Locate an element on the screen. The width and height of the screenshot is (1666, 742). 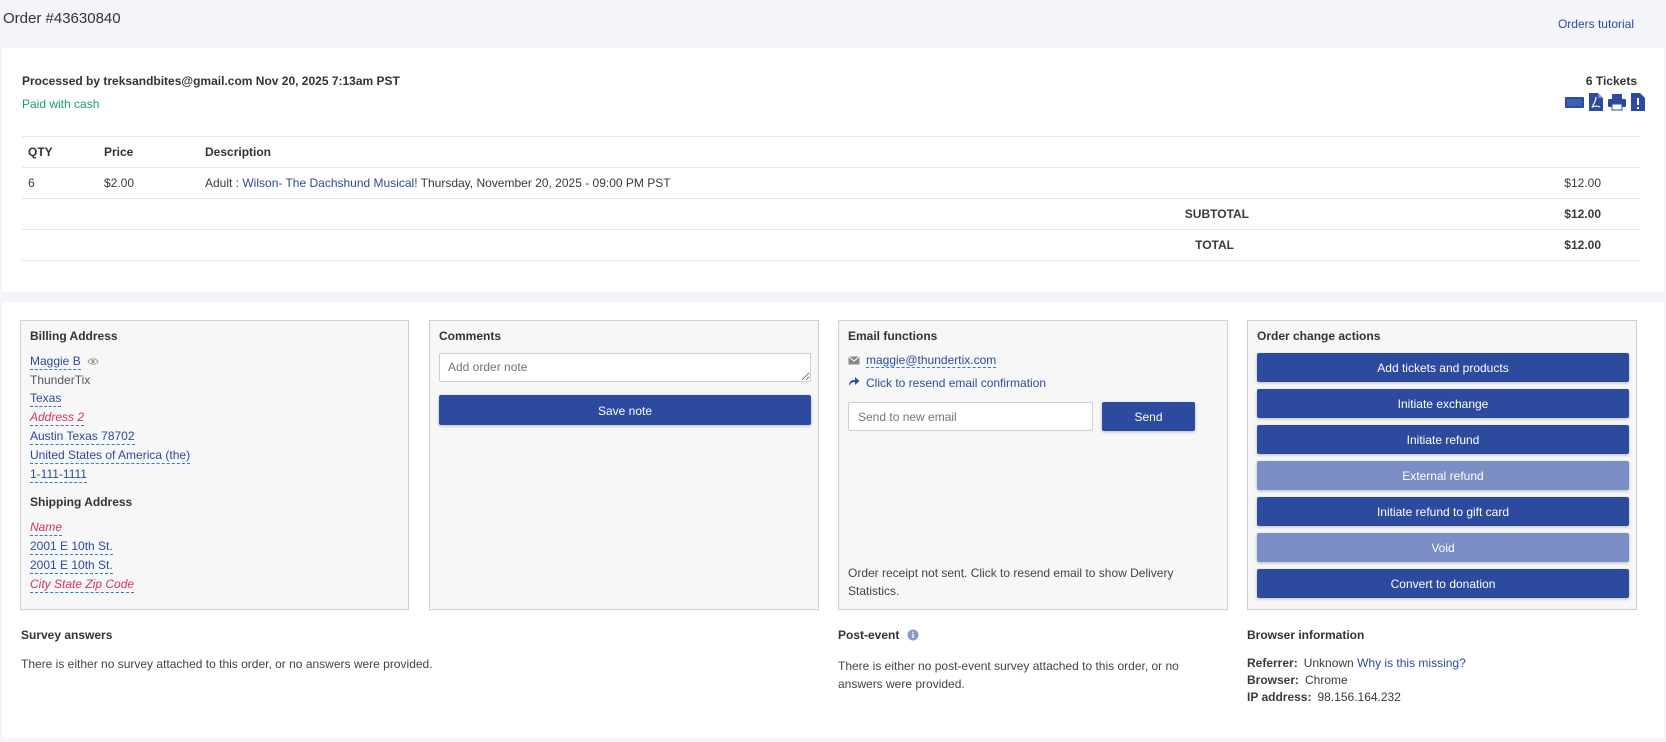
survey-title: Survey answers is located at coordinates (67, 635).